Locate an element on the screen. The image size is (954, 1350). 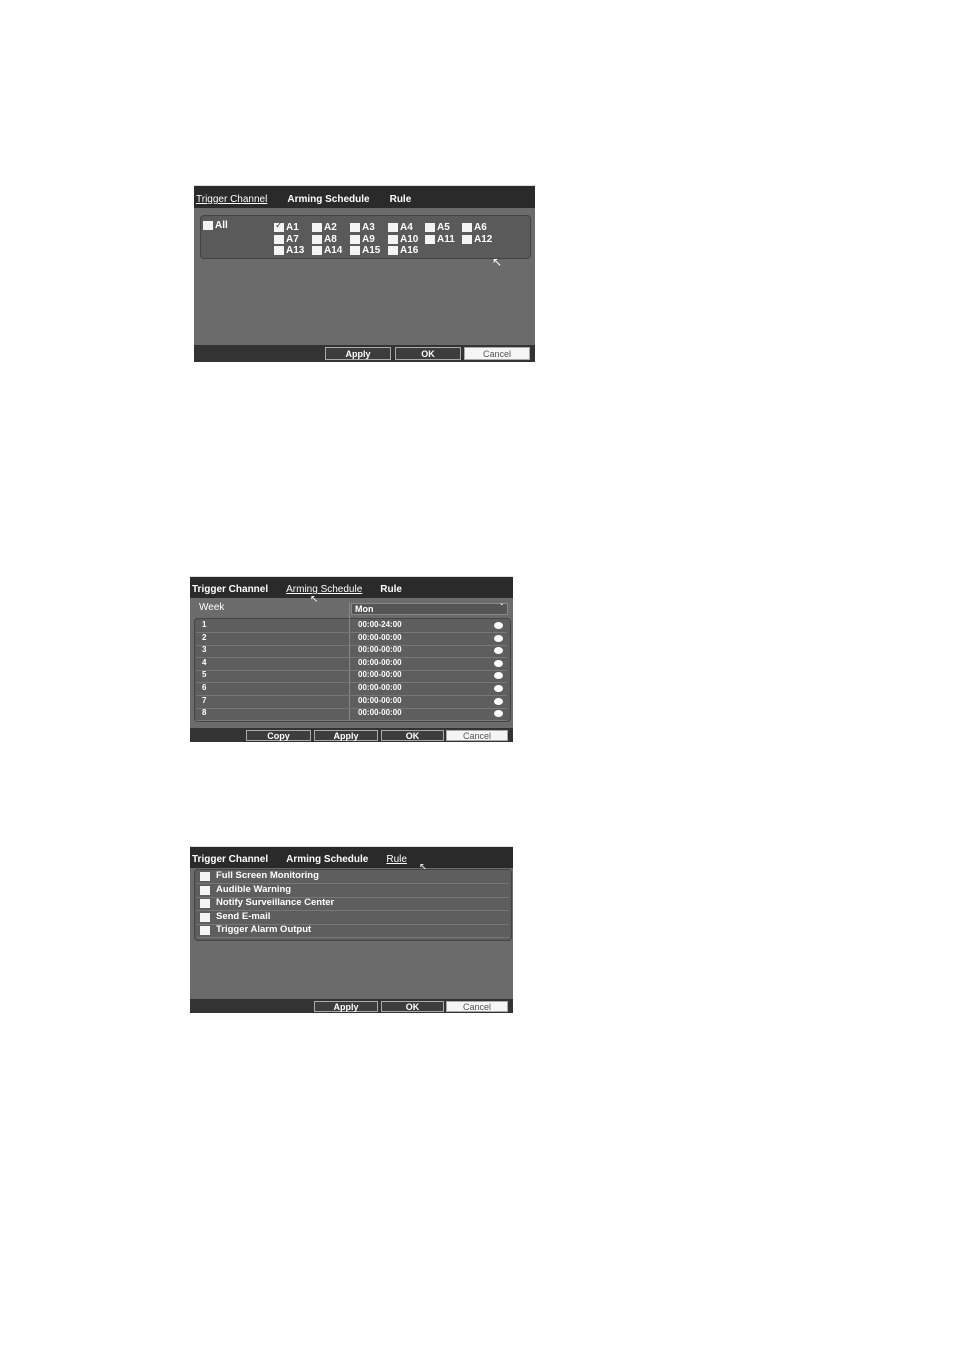
schedule-row: 2 00:00-00:00 is located at coordinates (351, 639).